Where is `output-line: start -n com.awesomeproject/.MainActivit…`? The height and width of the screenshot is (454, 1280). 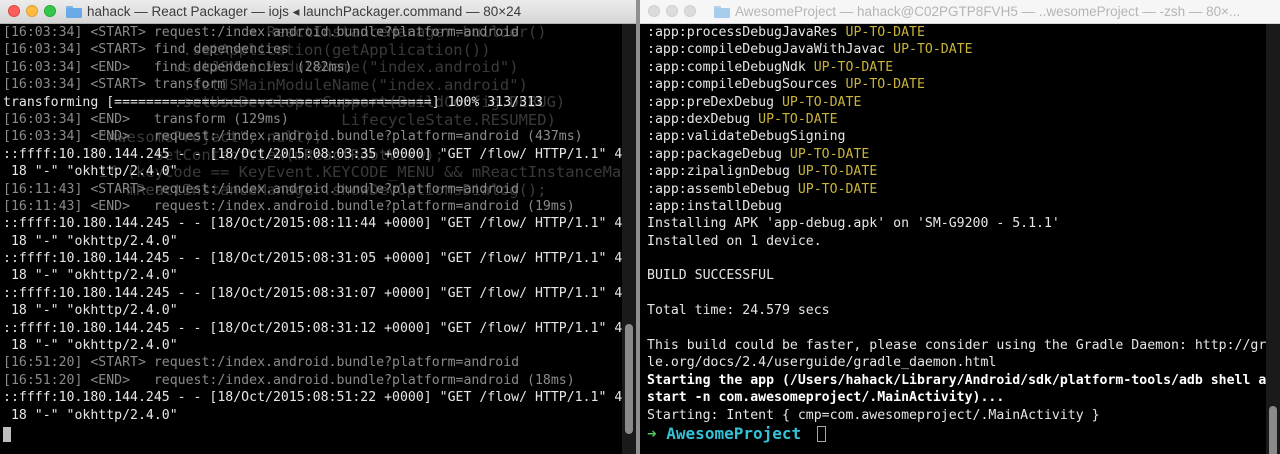 output-line: start -n com.awesomeproject/.MainActivit… is located at coordinates (956, 397).